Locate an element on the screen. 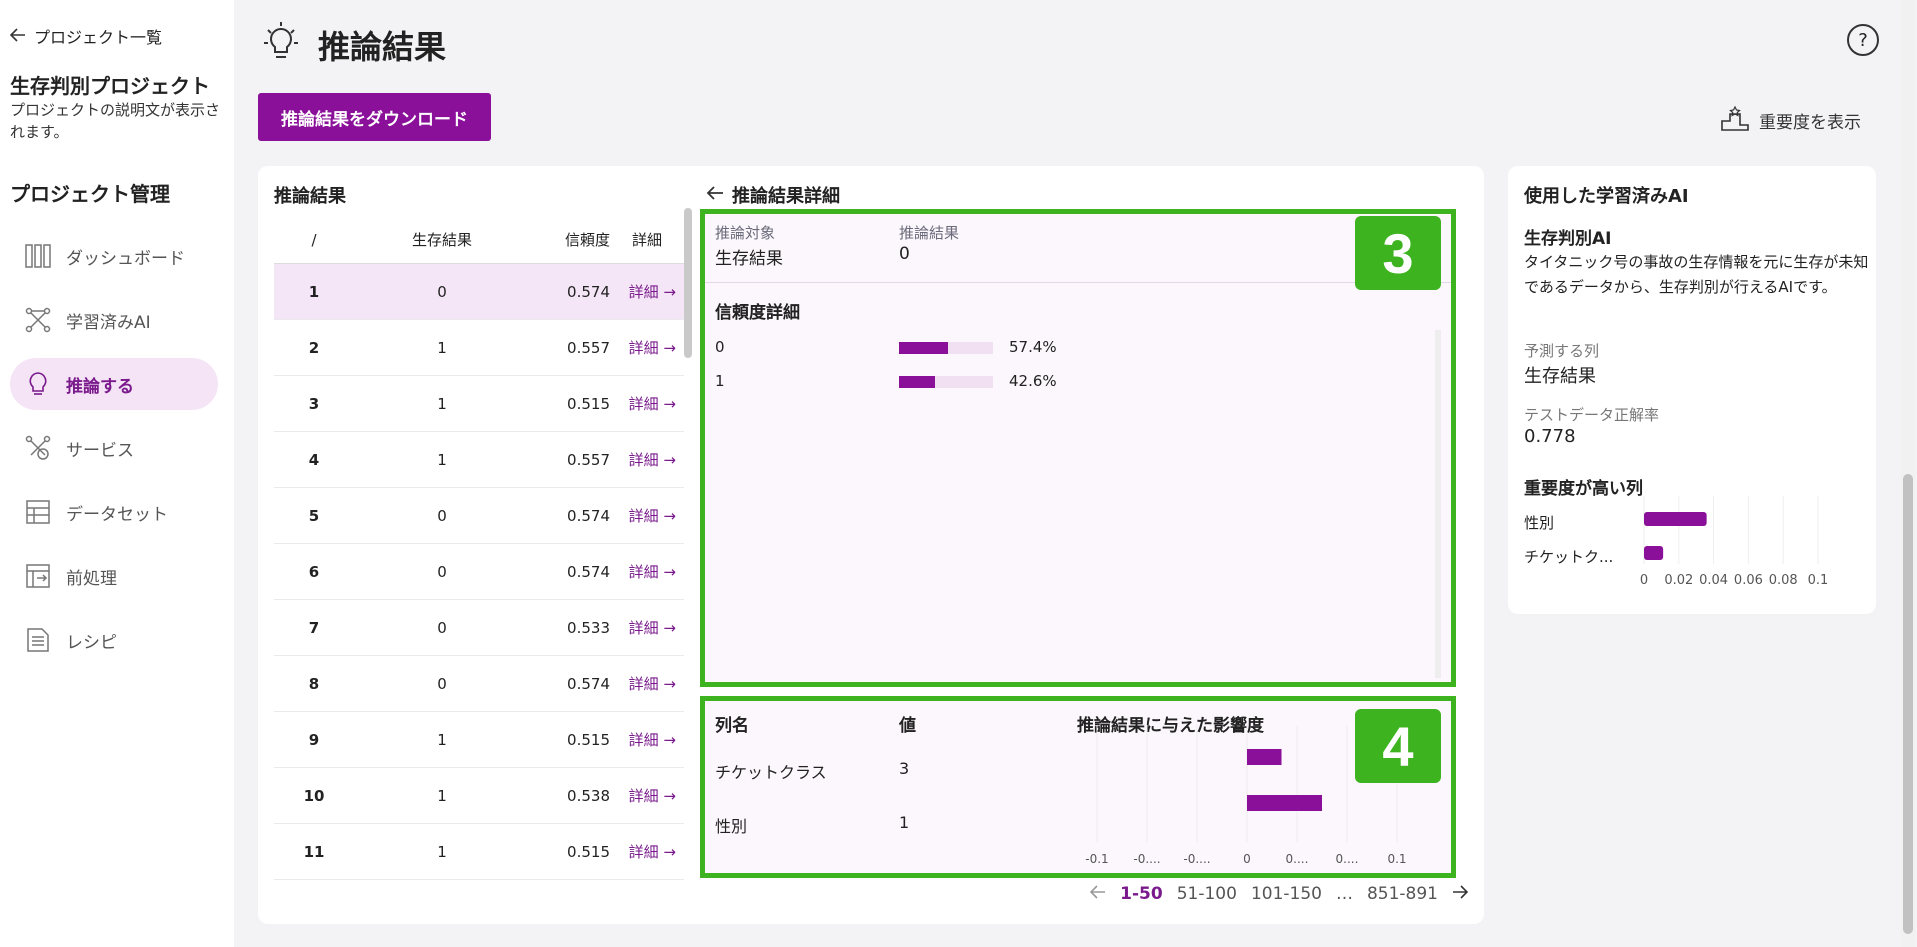 This screenshot has width=1917, height=947. column-header-index: / is located at coordinates (314, 240).